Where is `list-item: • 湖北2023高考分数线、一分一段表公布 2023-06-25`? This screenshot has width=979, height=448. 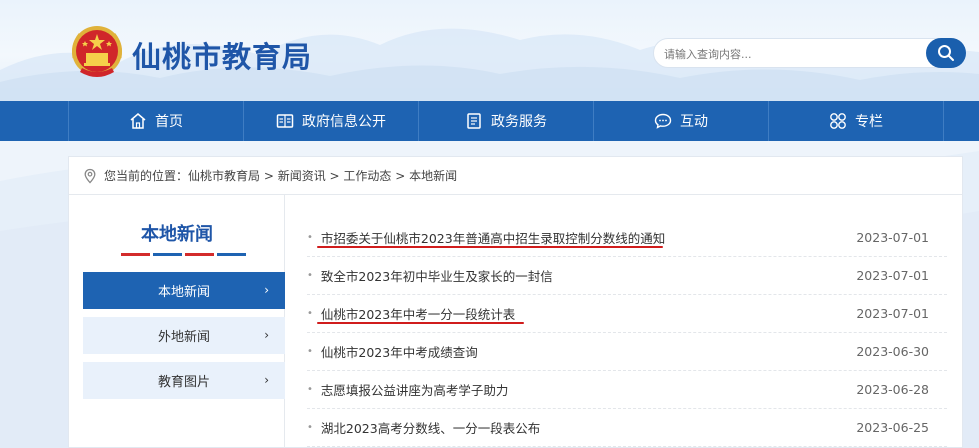 list-item: • 湖北2023高考分数线、一分一段表公布 2023-06-25 is located at coordinates (627, 428).